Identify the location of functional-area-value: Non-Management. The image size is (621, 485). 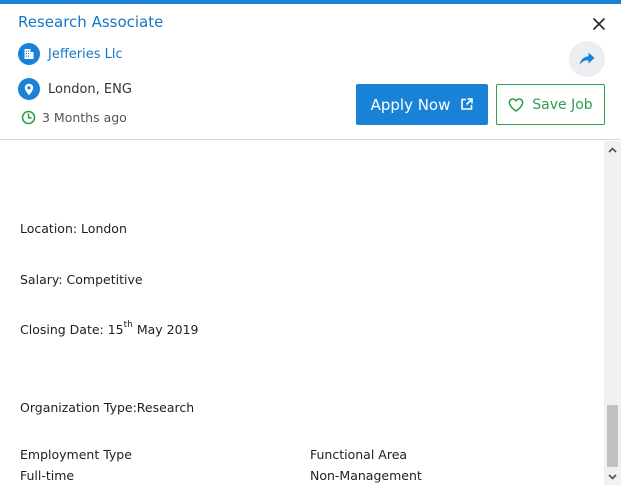
(366, 475).